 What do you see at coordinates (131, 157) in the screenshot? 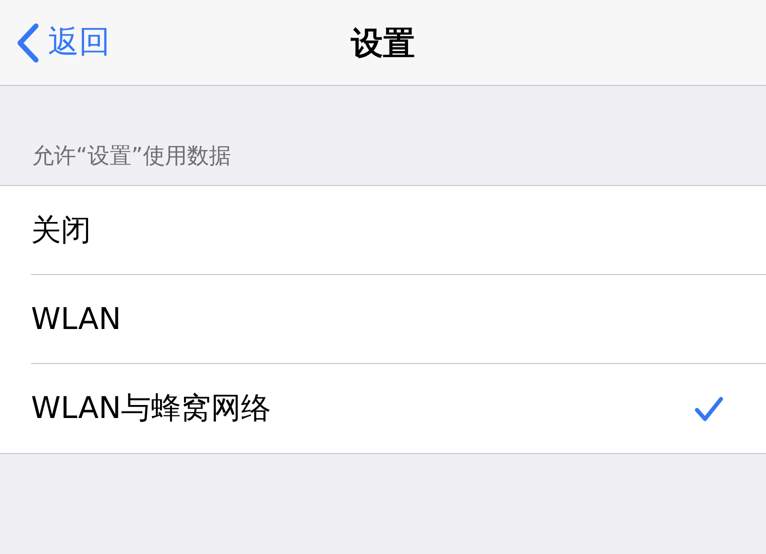
I see `section-header: 允许“设置”使用数据` at bounding box center [131, 157].